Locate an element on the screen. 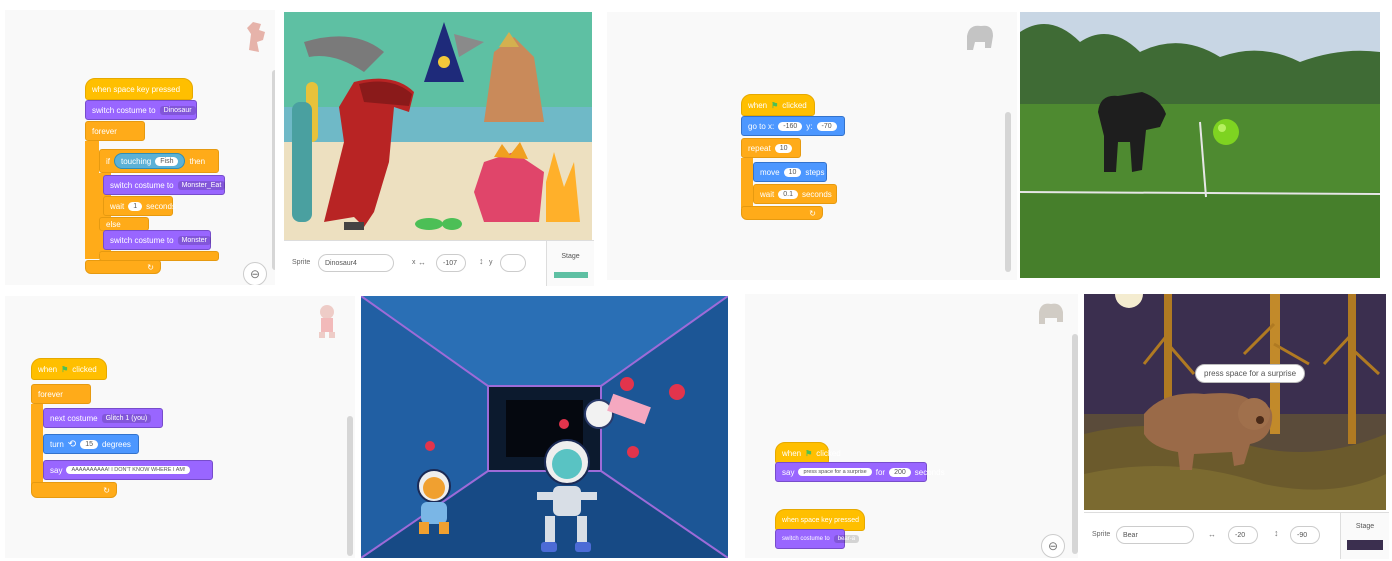  switch-costume-block: switch costume to bear-a is located at coordinates (817, 539).